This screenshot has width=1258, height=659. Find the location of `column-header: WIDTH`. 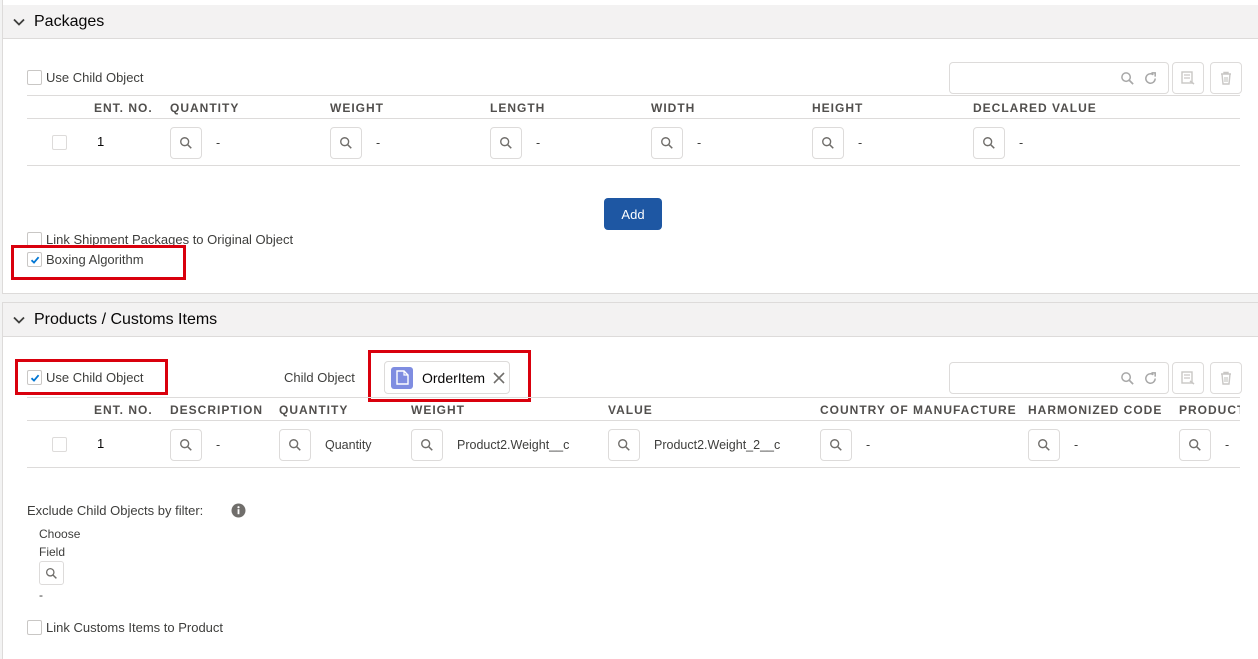

column-header: WIDTH is located at coordinates (673, 108).